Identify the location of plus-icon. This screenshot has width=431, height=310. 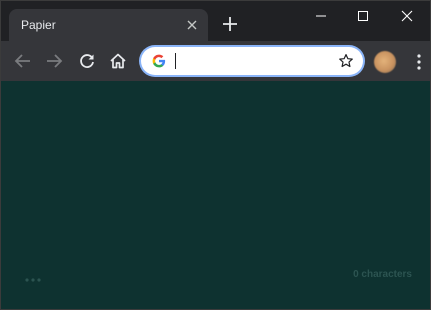
(230, 24).